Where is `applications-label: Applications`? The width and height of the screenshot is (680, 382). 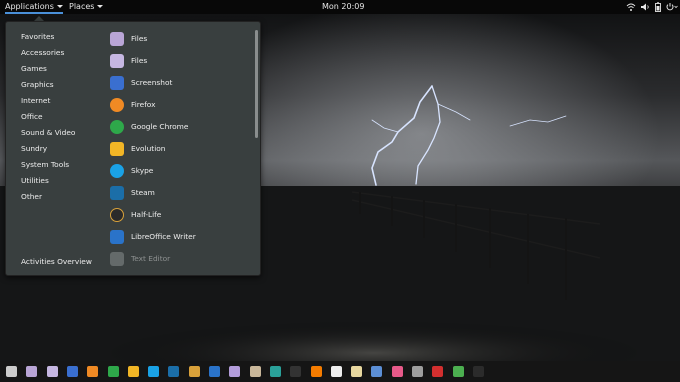 applications-label: Applications is located at coordinates (29, 6).